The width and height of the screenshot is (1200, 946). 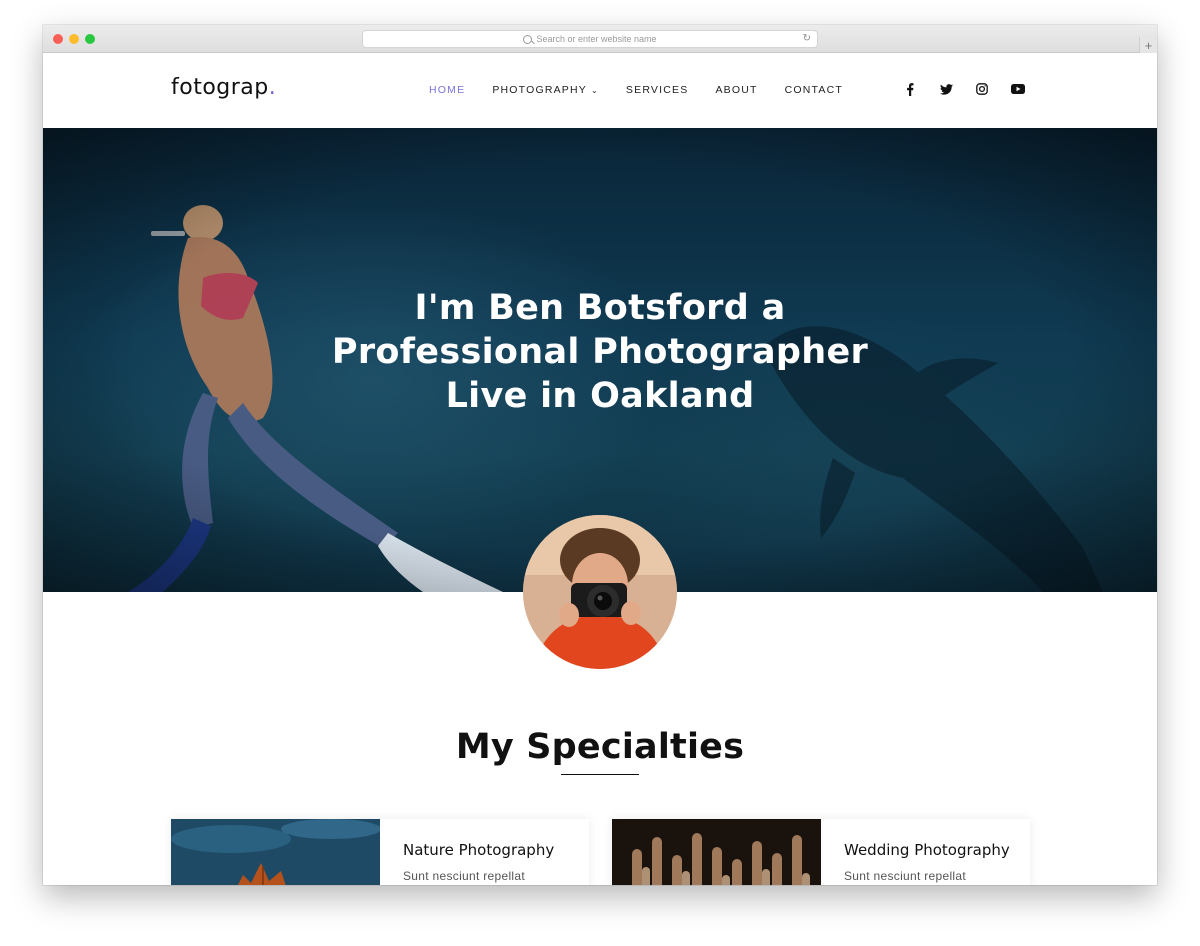 I want to click on site-logo: fotograp., so click(x=223, y=87).